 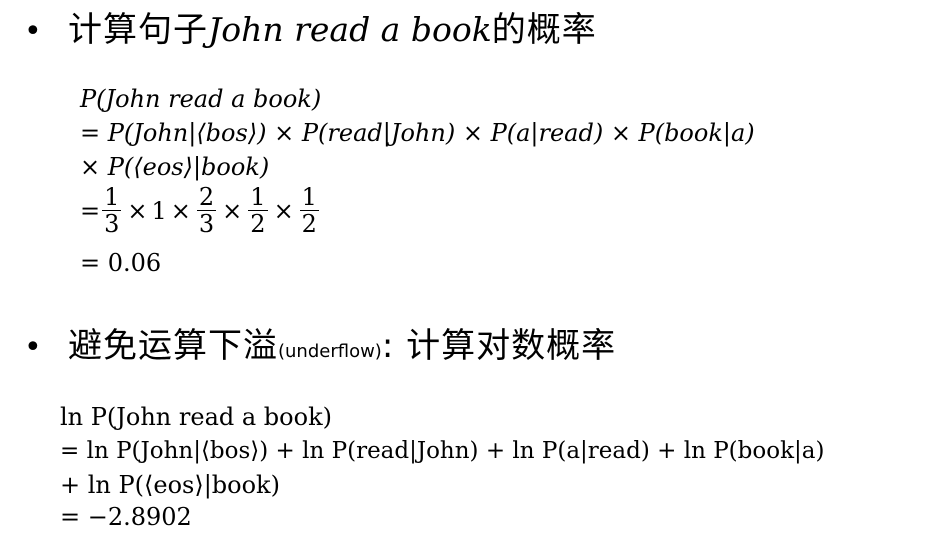 What do you see at coordinates (173, 346) in the screenshot?
I see `heading-2-zh: 避免运算下溢` at bounding box center [173, 346].